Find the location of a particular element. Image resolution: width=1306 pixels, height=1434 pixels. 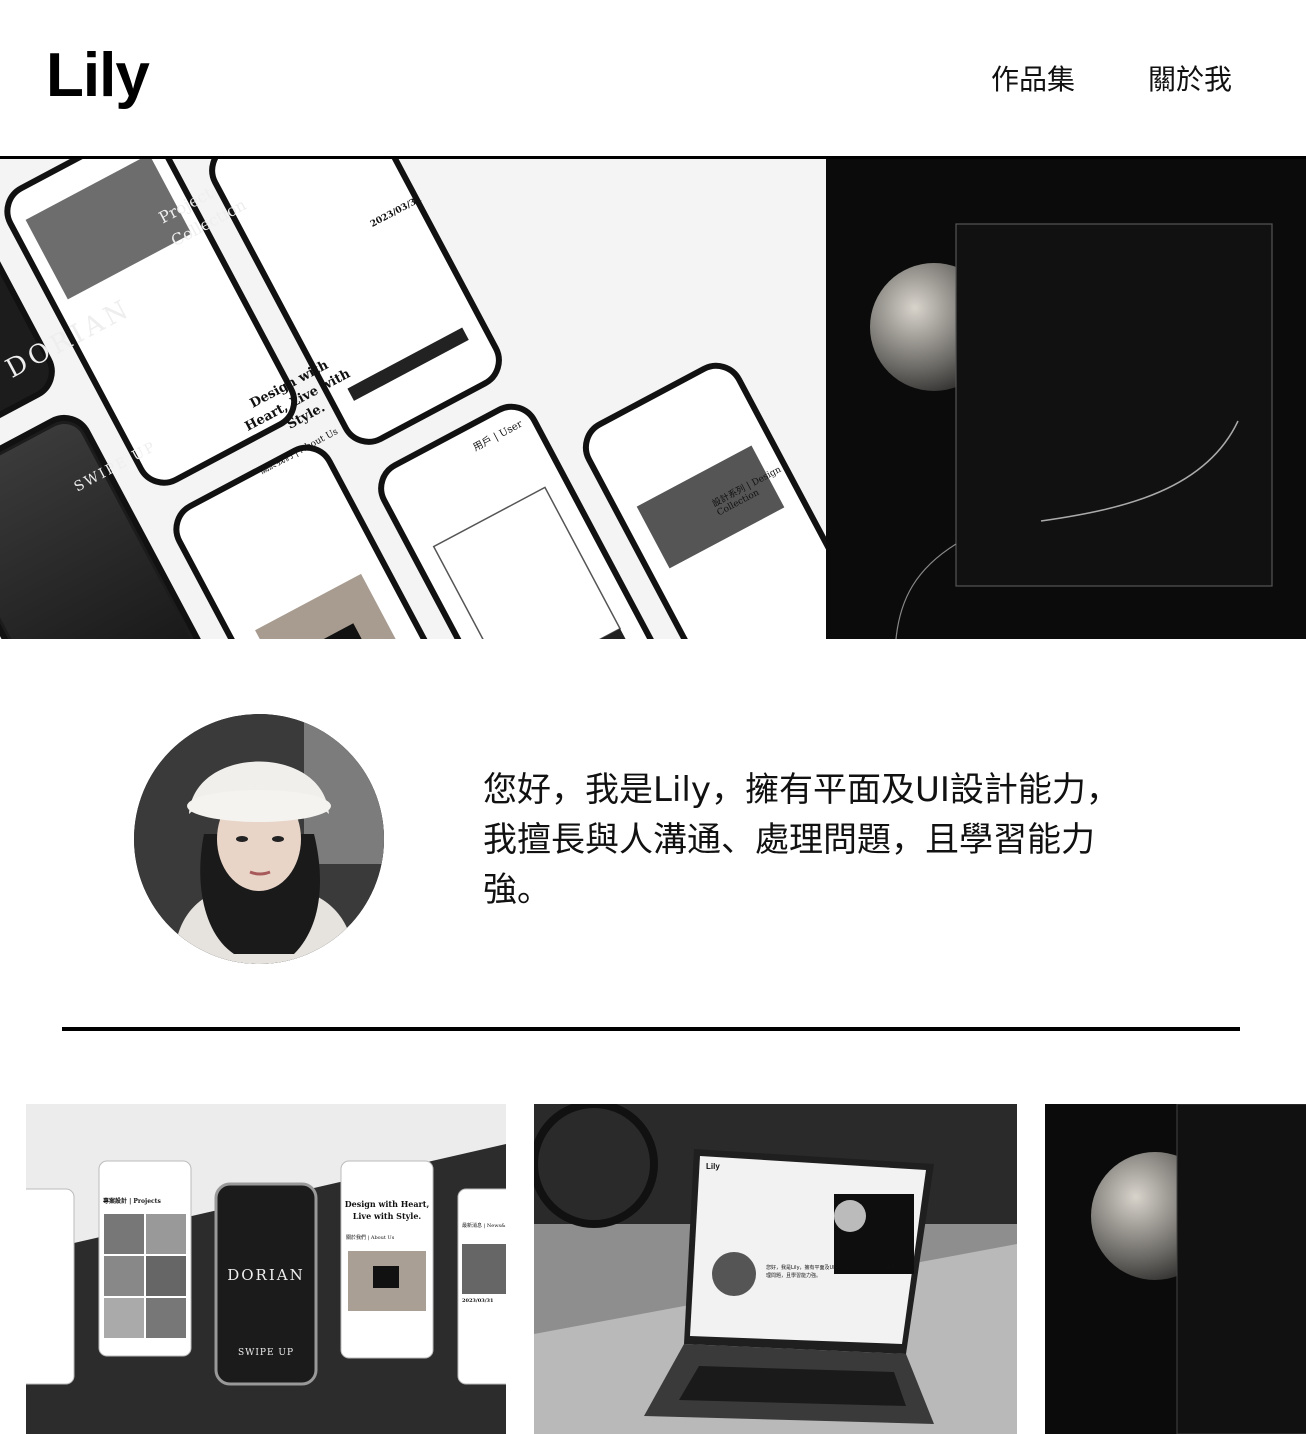

g1-news-label: 最新消息 | News& is located at coordinates (484, 1226).